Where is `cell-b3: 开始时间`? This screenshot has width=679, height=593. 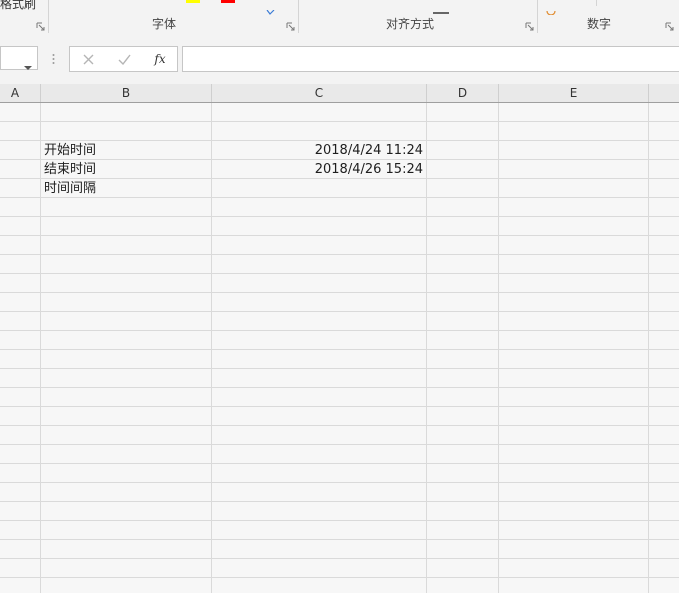 cell-b3: 开始时间 is located at coordinates (70, 150).